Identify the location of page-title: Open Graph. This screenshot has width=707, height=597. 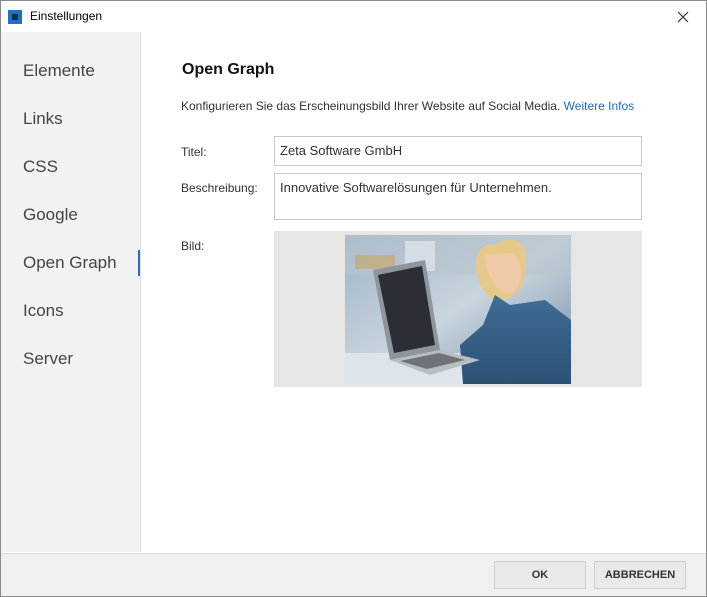
(228, 69).